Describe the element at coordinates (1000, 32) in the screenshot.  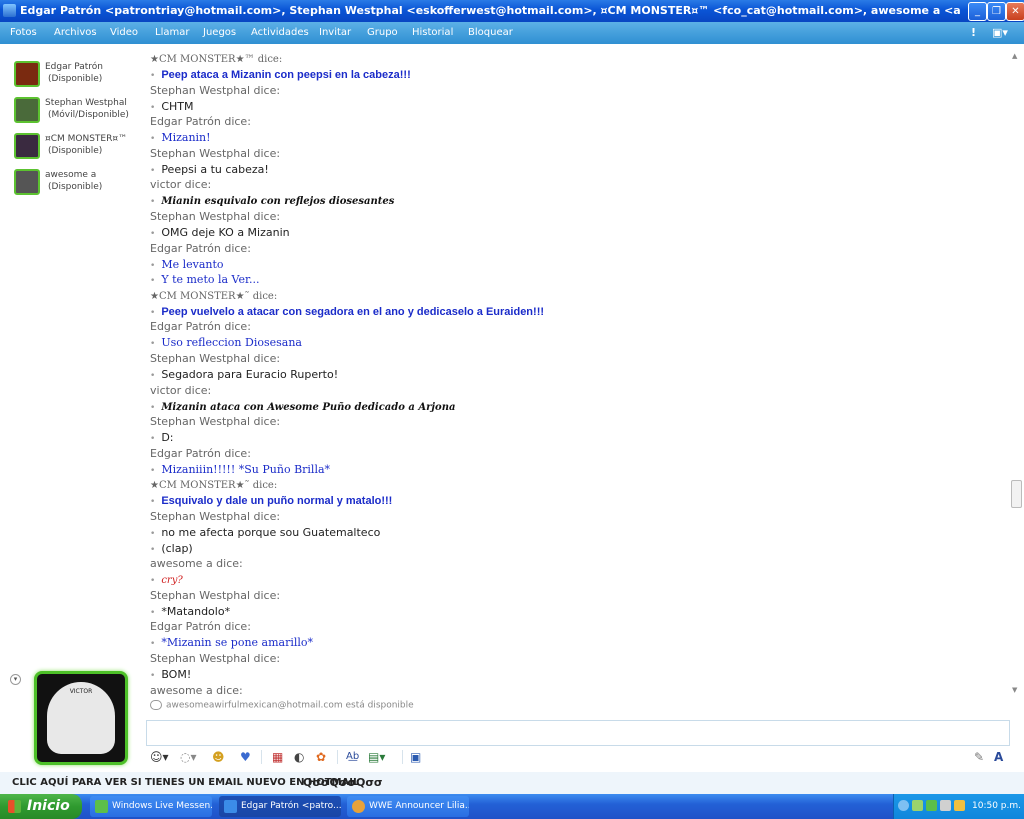
I see `options-icon: ▣▾` at that location.